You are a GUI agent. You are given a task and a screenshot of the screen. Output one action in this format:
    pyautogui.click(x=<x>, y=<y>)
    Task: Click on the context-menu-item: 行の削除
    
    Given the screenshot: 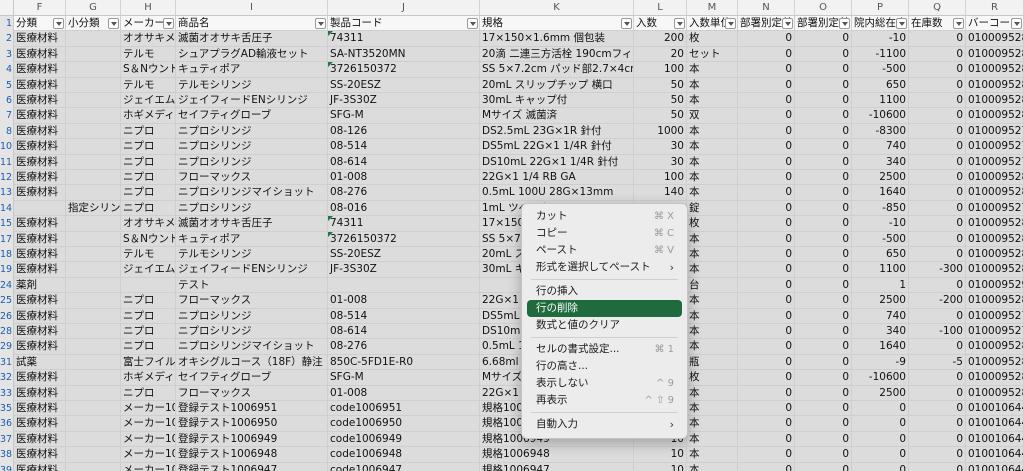 What is the action you would take?
    pyautogui.click(x=604, y=308)
    